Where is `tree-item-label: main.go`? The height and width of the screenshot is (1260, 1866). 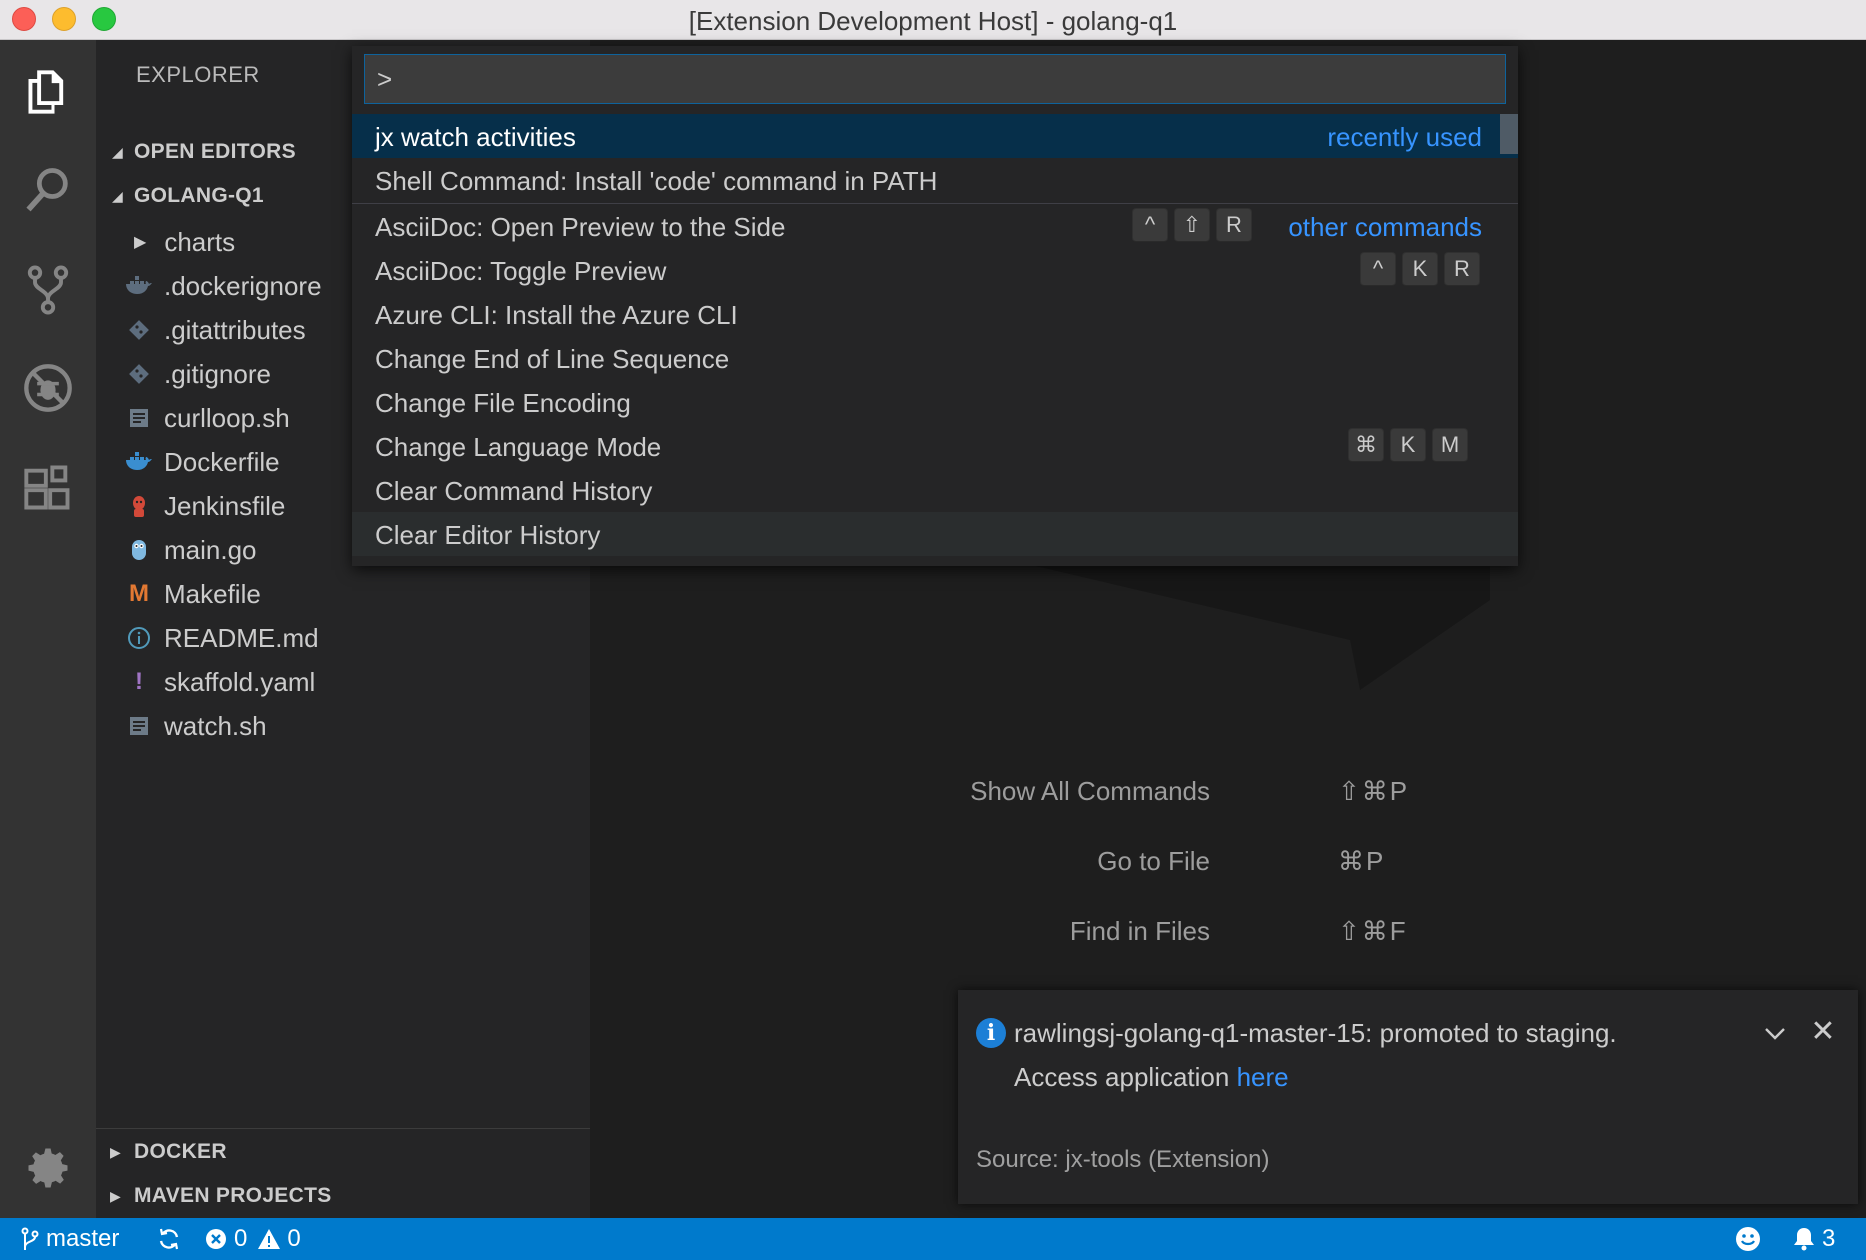 tree-item-label: main.go is located at coordinates (210, 549).